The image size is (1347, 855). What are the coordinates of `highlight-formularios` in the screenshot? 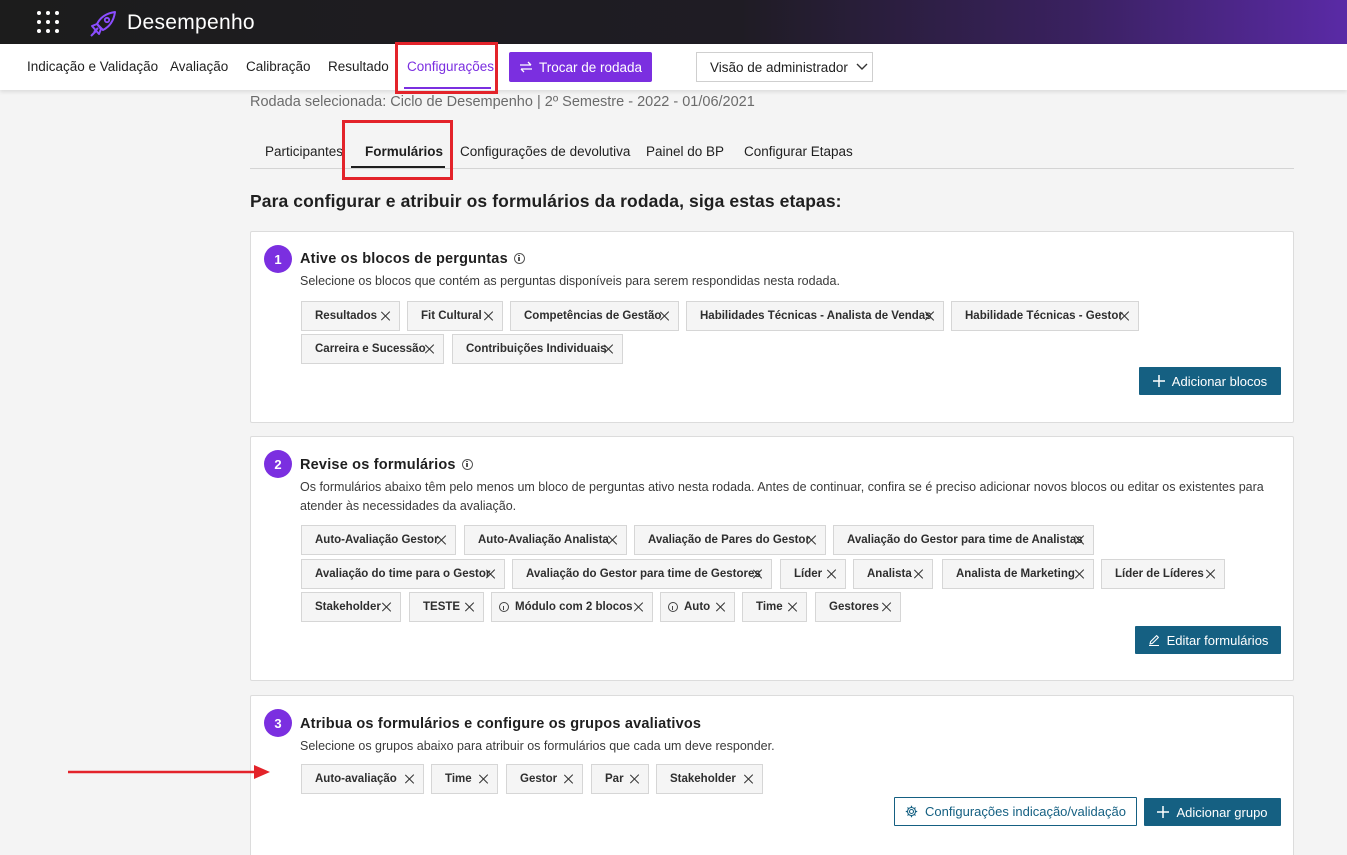 It's located at (397, 150).